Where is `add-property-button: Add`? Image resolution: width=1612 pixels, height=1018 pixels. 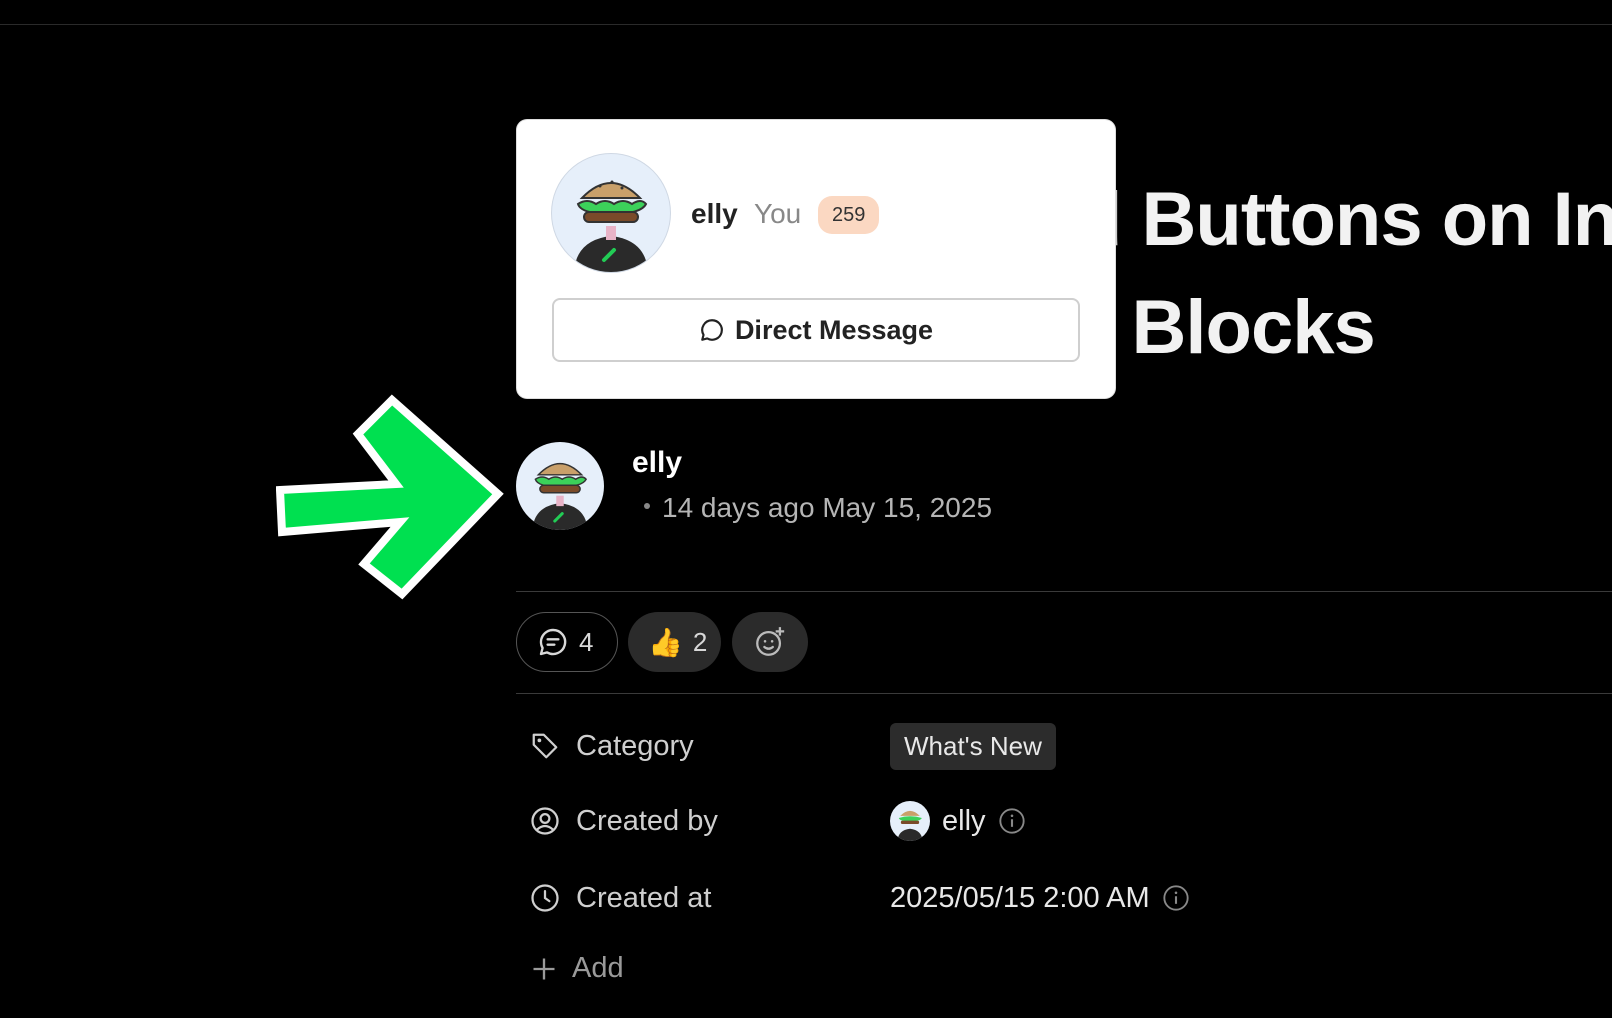
add-property-button: Add is located at coordinates (577, 968).